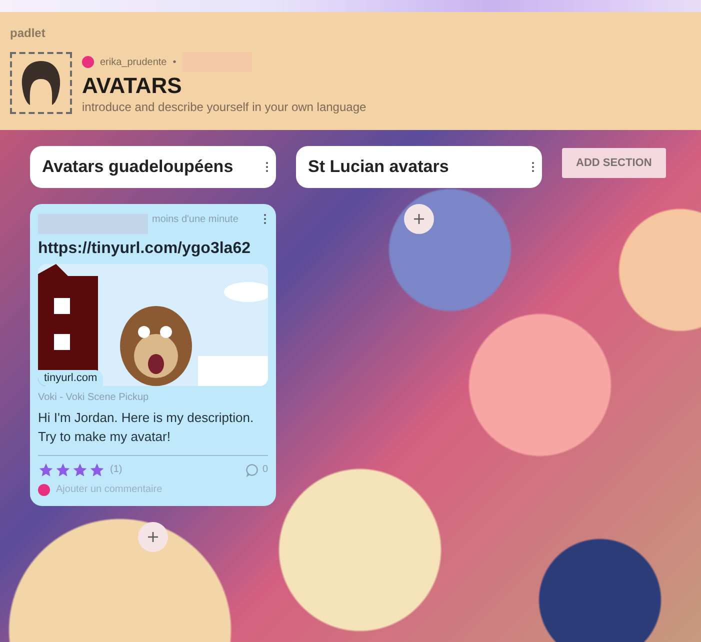 The width and height of the screenshot is (701, 642). What do you see at coordinates (71, 378) in the screenshot?
I see `link-domain: tinyurl.com` at bounding box center [71, 378].